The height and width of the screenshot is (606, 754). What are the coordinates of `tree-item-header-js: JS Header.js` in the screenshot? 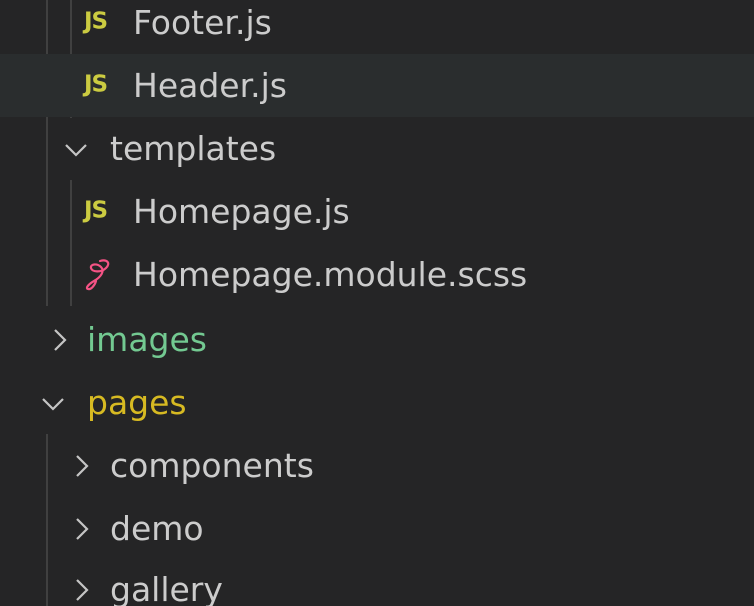 It's located at (377, 85).